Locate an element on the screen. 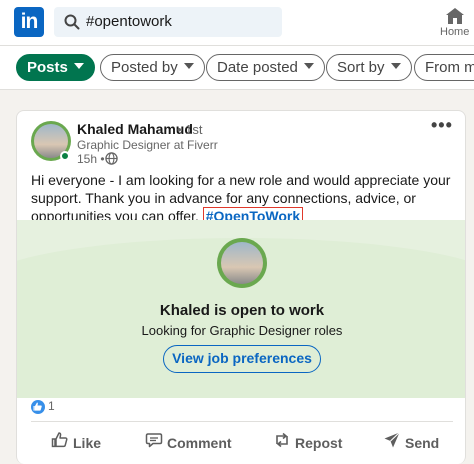  search-bar: #opentowork is located at coordinates (168, 22).